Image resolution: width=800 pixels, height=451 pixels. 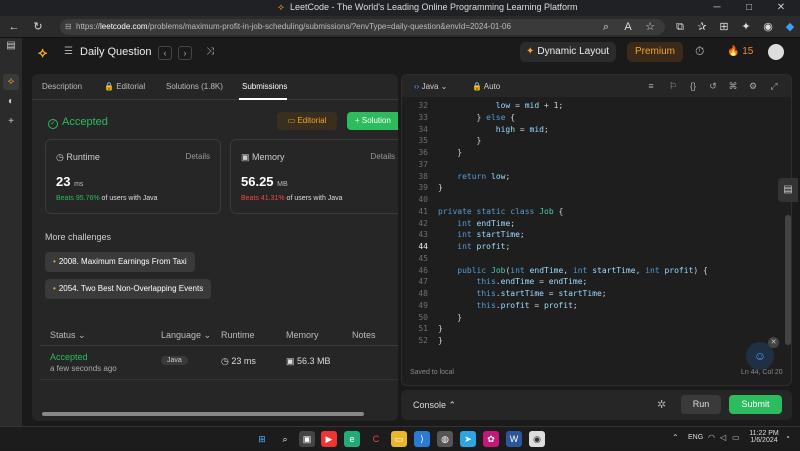 What do you see at coordinates (736, 437) in the screenshot?
I see `battery-icon: ▭` at bounding box center [736, 437].